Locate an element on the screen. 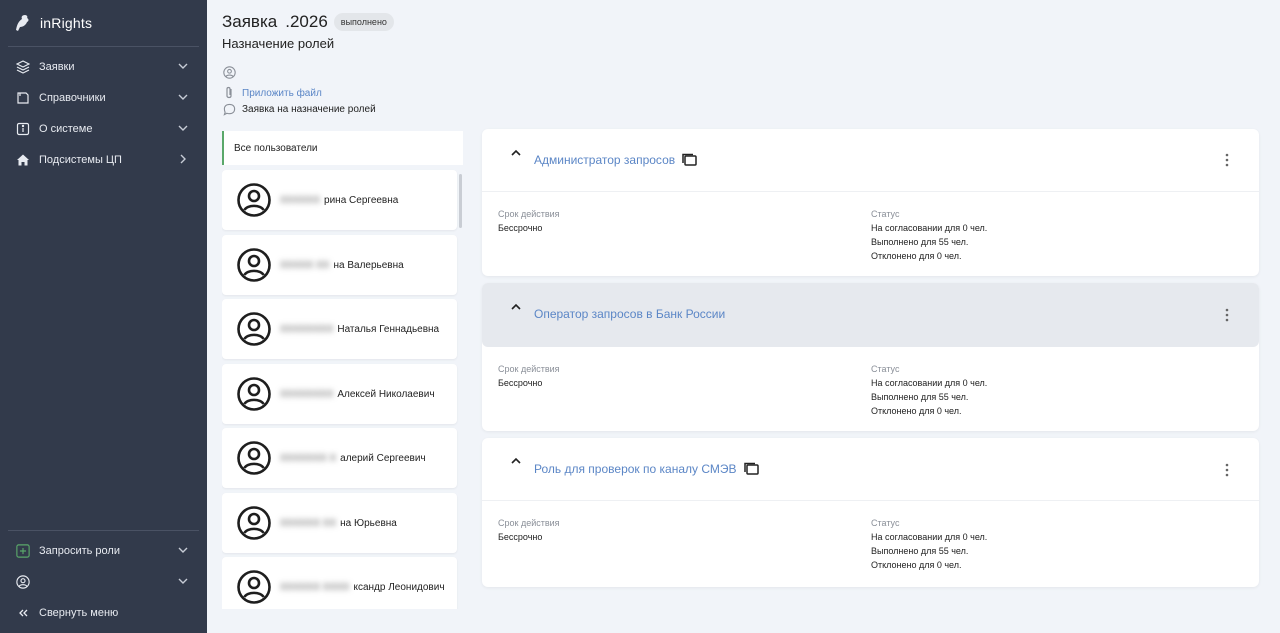 The width and height of the screenshot is (1280, 633). sidebar-item-label: Подсистемы ЦП is located at coordinates (80, 160).